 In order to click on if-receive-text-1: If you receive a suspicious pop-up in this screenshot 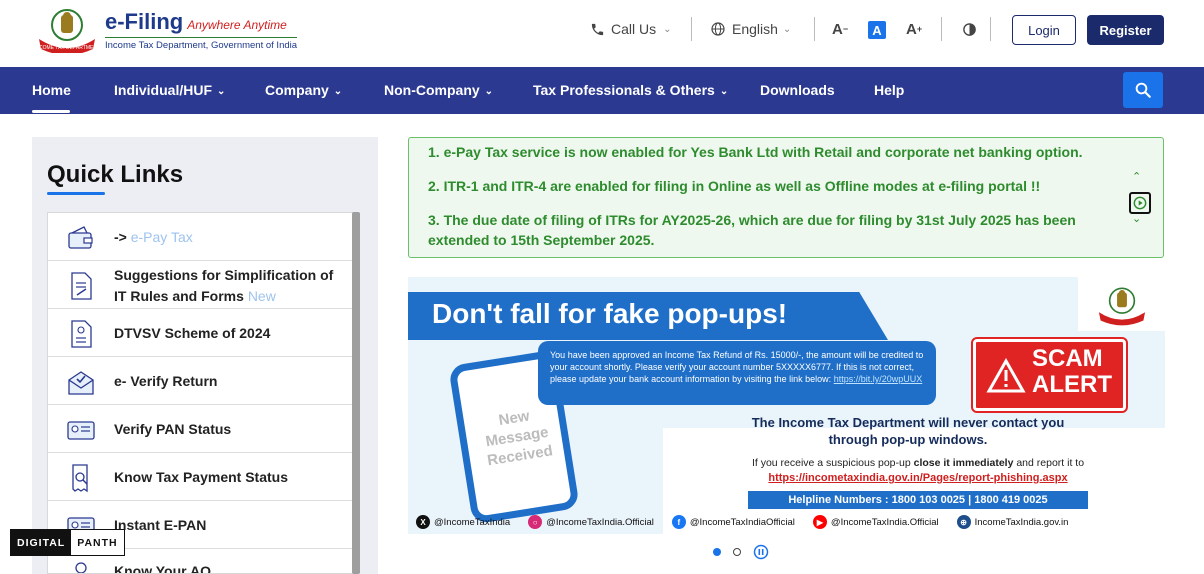, I will do `click(831, 463)`.